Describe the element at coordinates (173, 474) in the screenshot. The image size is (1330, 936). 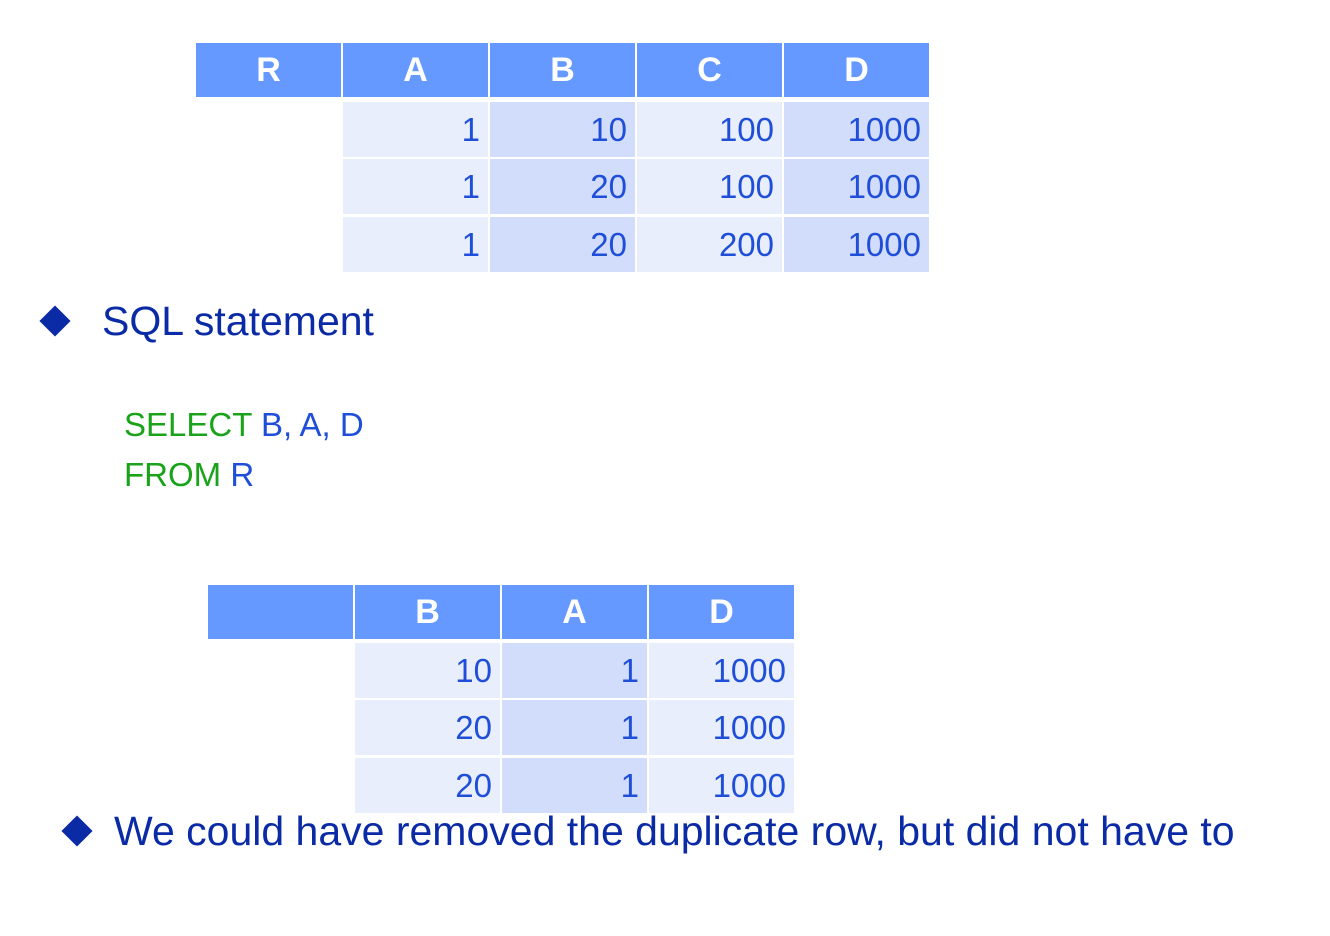
I see `sql-keyword-from: FROM` at that location.